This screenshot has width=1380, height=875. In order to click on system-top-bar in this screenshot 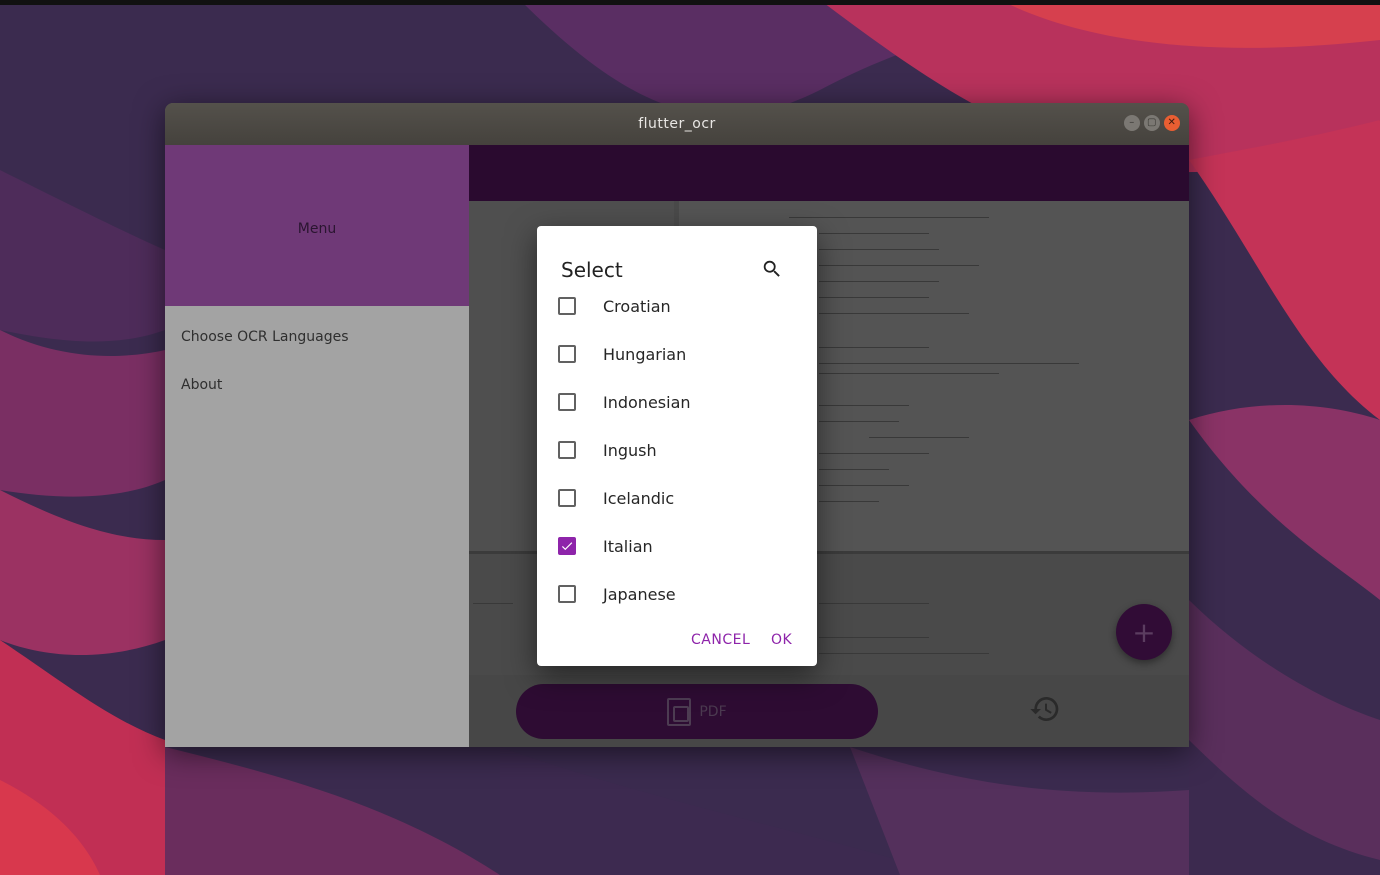, I will do `click(690, 2)`.